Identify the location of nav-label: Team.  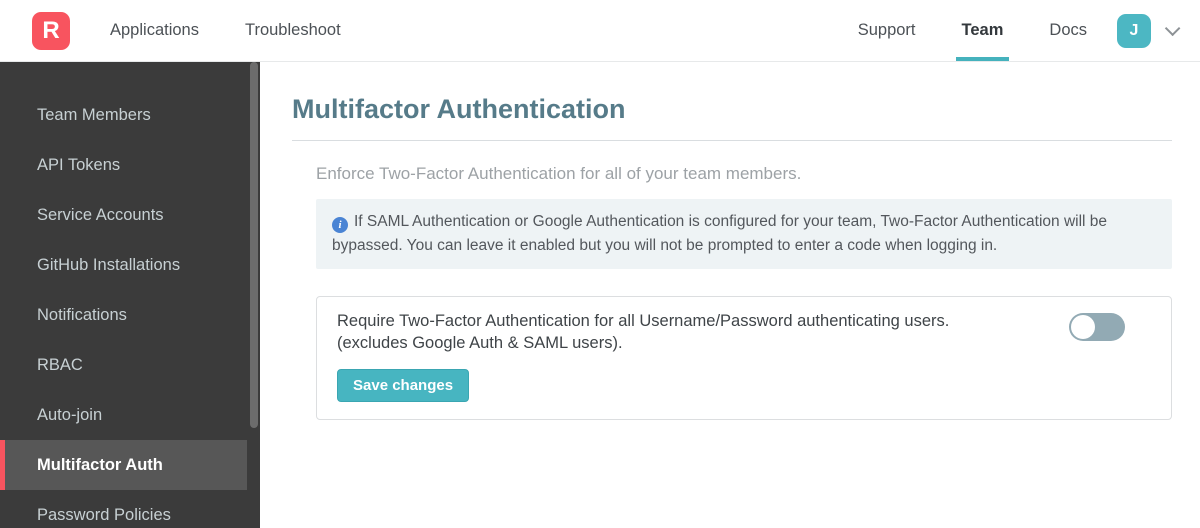
(982, 30).